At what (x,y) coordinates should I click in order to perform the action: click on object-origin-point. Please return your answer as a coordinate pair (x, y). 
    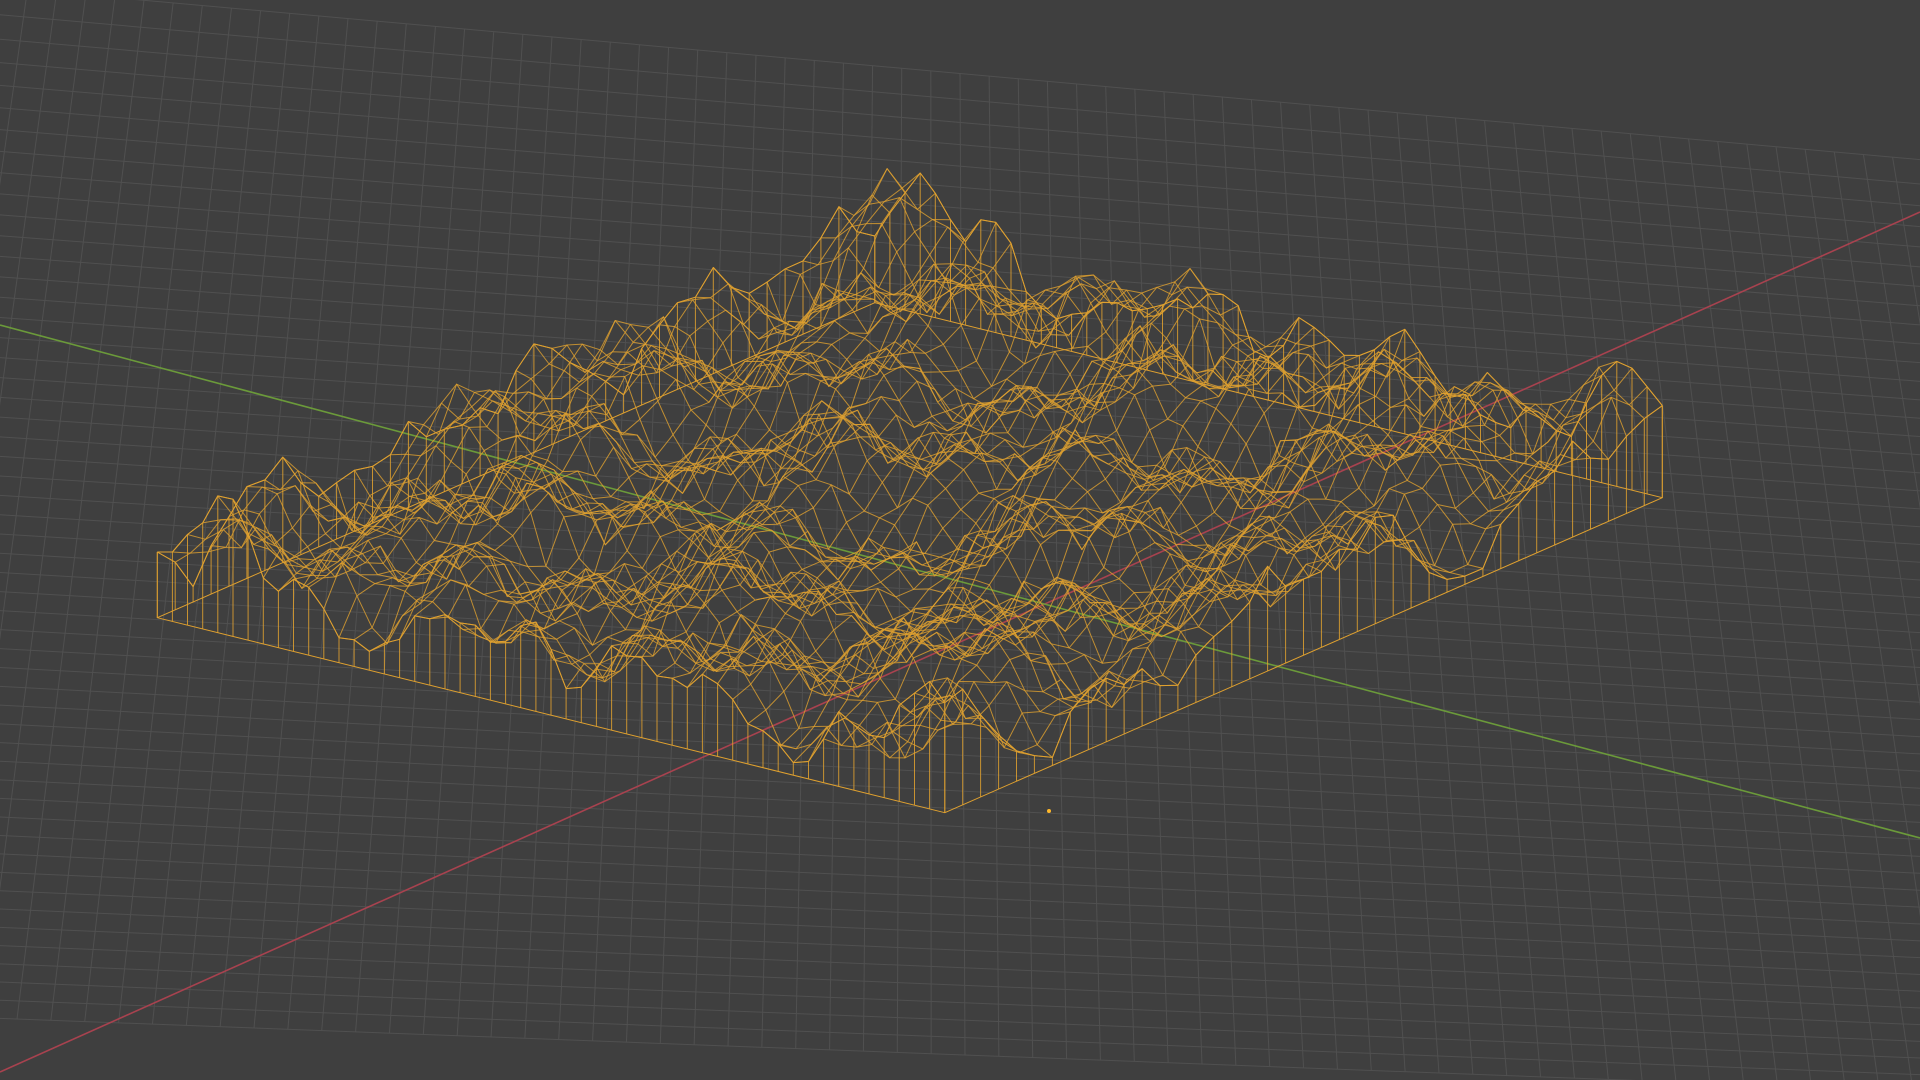
    Looking at the image, I should click on (1049, 811).